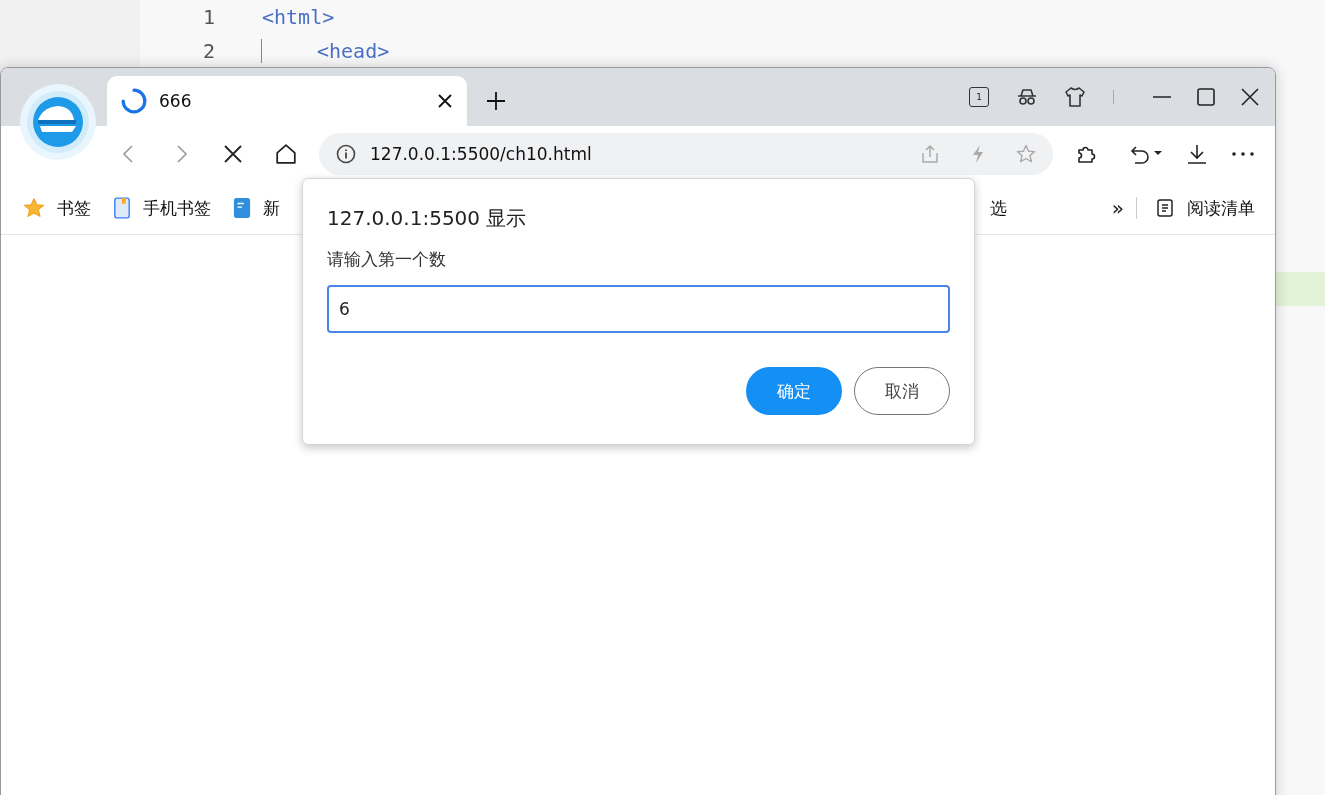 The image size is (1325, 795). Describe the element at coordinates (1117, 208) in the screenshot. I see `more-bookmarks-button: »` at that location.